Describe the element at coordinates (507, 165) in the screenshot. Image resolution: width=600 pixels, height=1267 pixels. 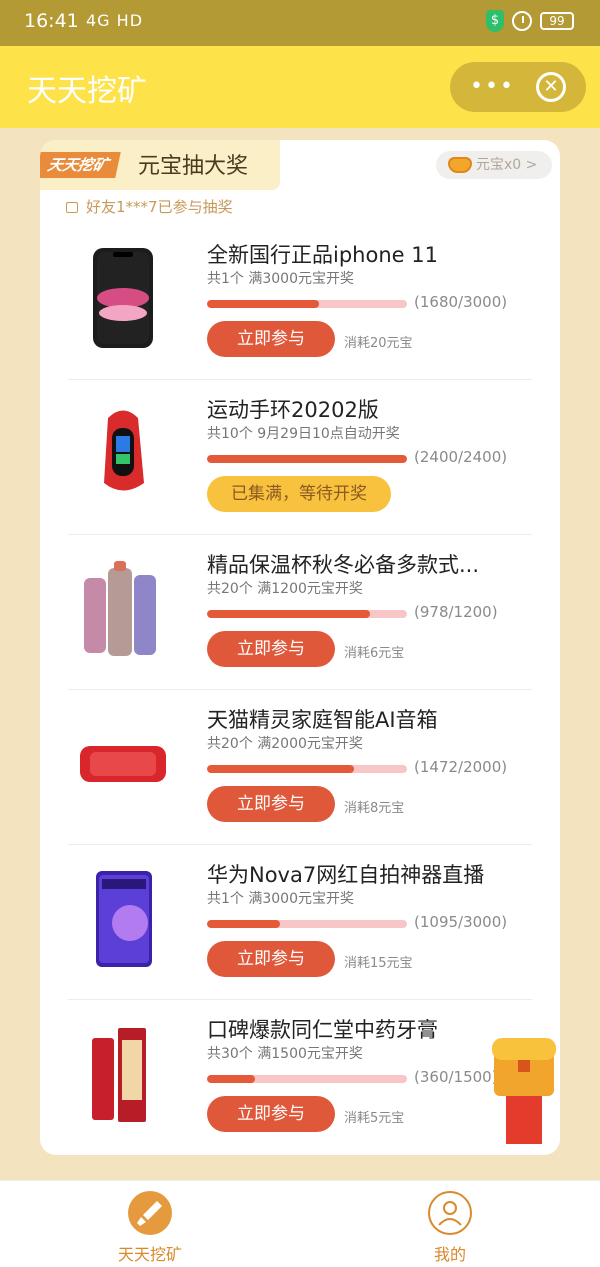
I see `yuanbao-balance-label: 元宝x0 >` at that location.